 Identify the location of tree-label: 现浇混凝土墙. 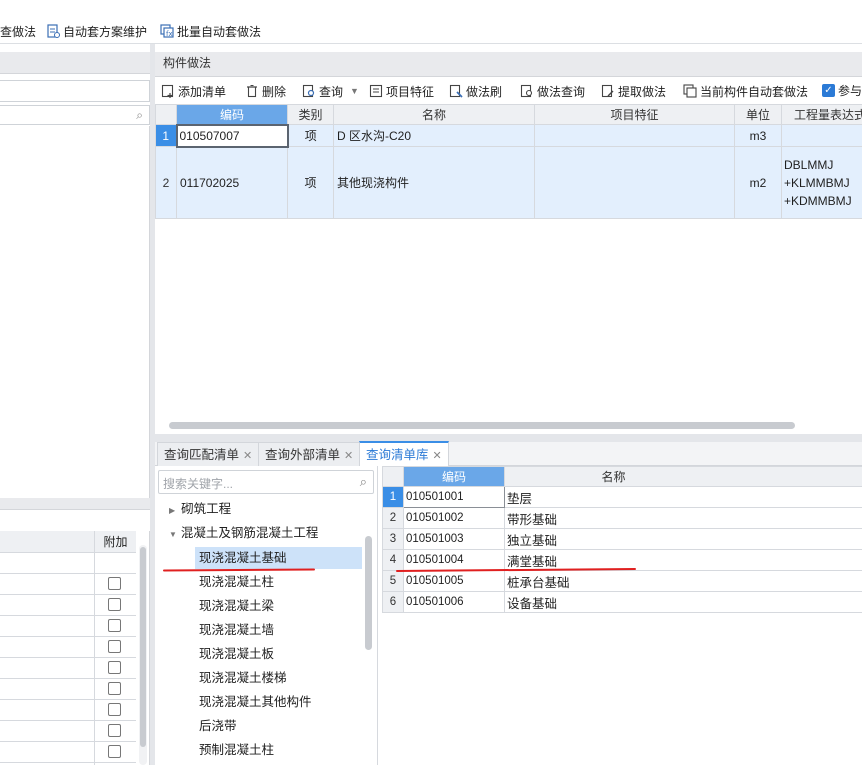
(237, 630).